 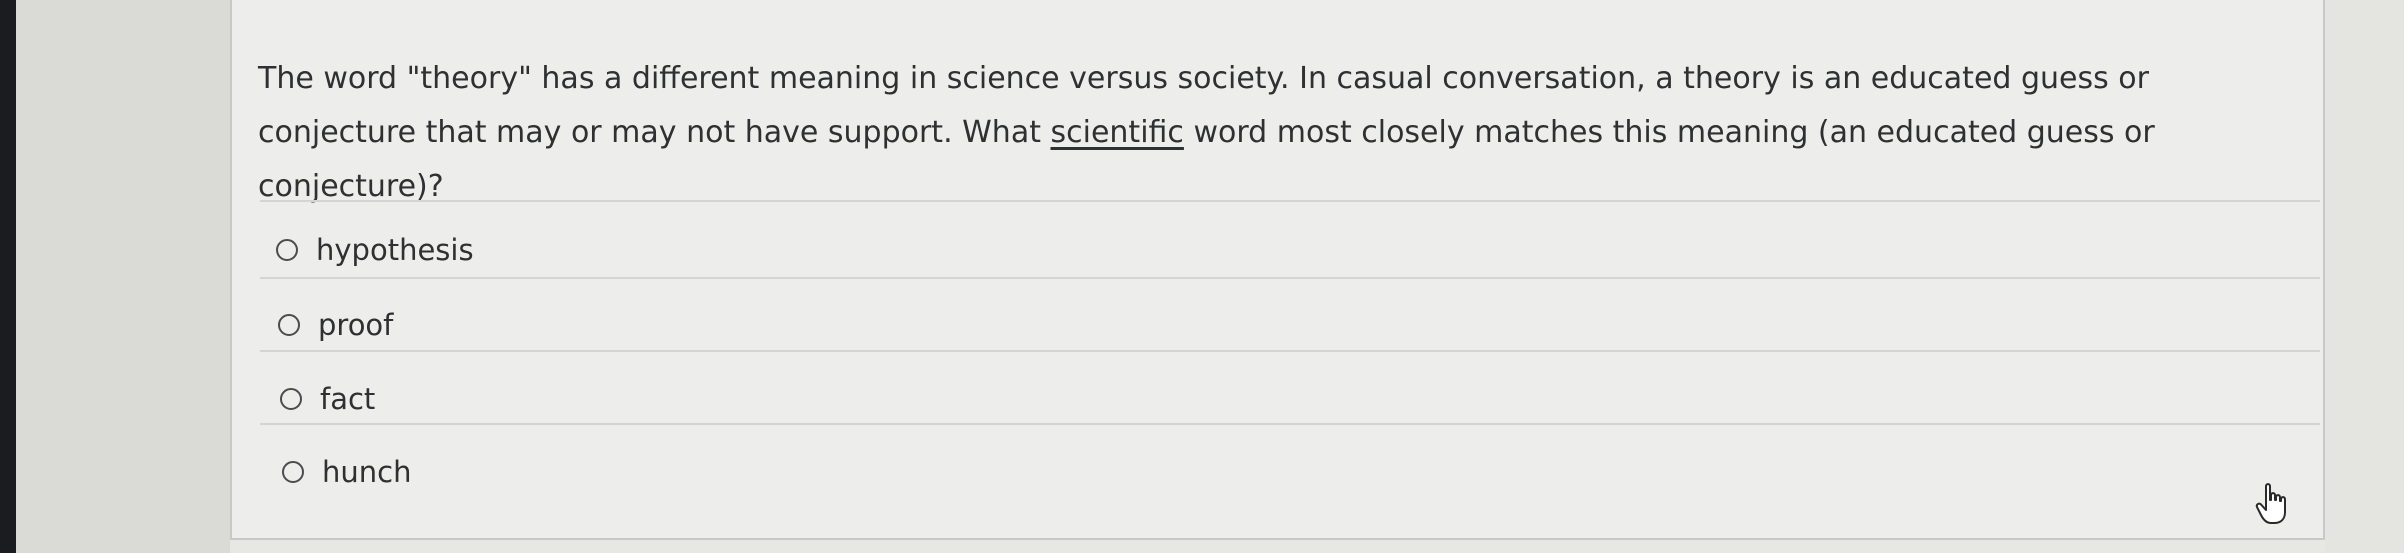 What do you see at coordinates (348, 399) in the screenshot?
I see `option-label: fact` at bounding box center [348, 399].